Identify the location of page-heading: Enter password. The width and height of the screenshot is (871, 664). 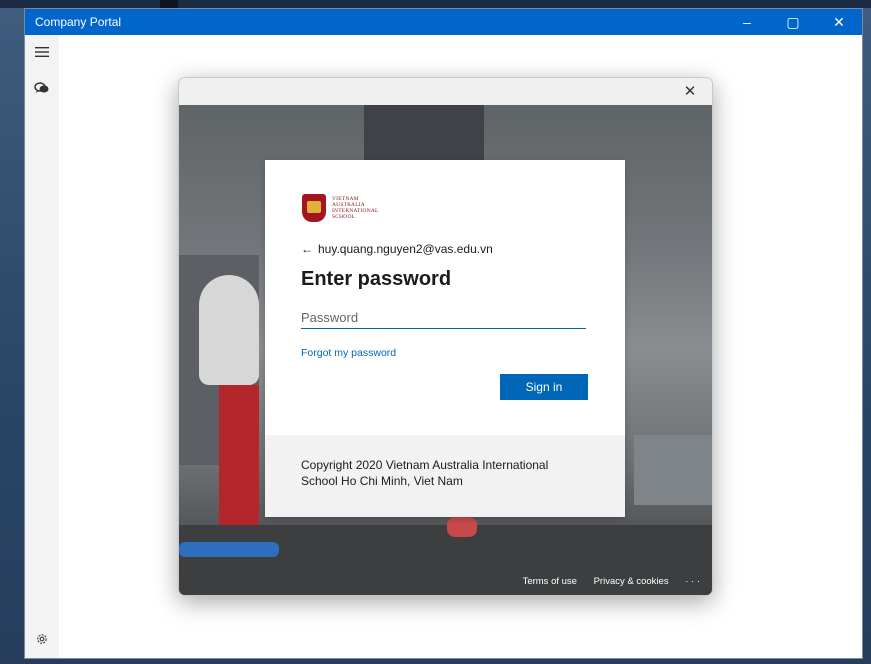
(376, 279).